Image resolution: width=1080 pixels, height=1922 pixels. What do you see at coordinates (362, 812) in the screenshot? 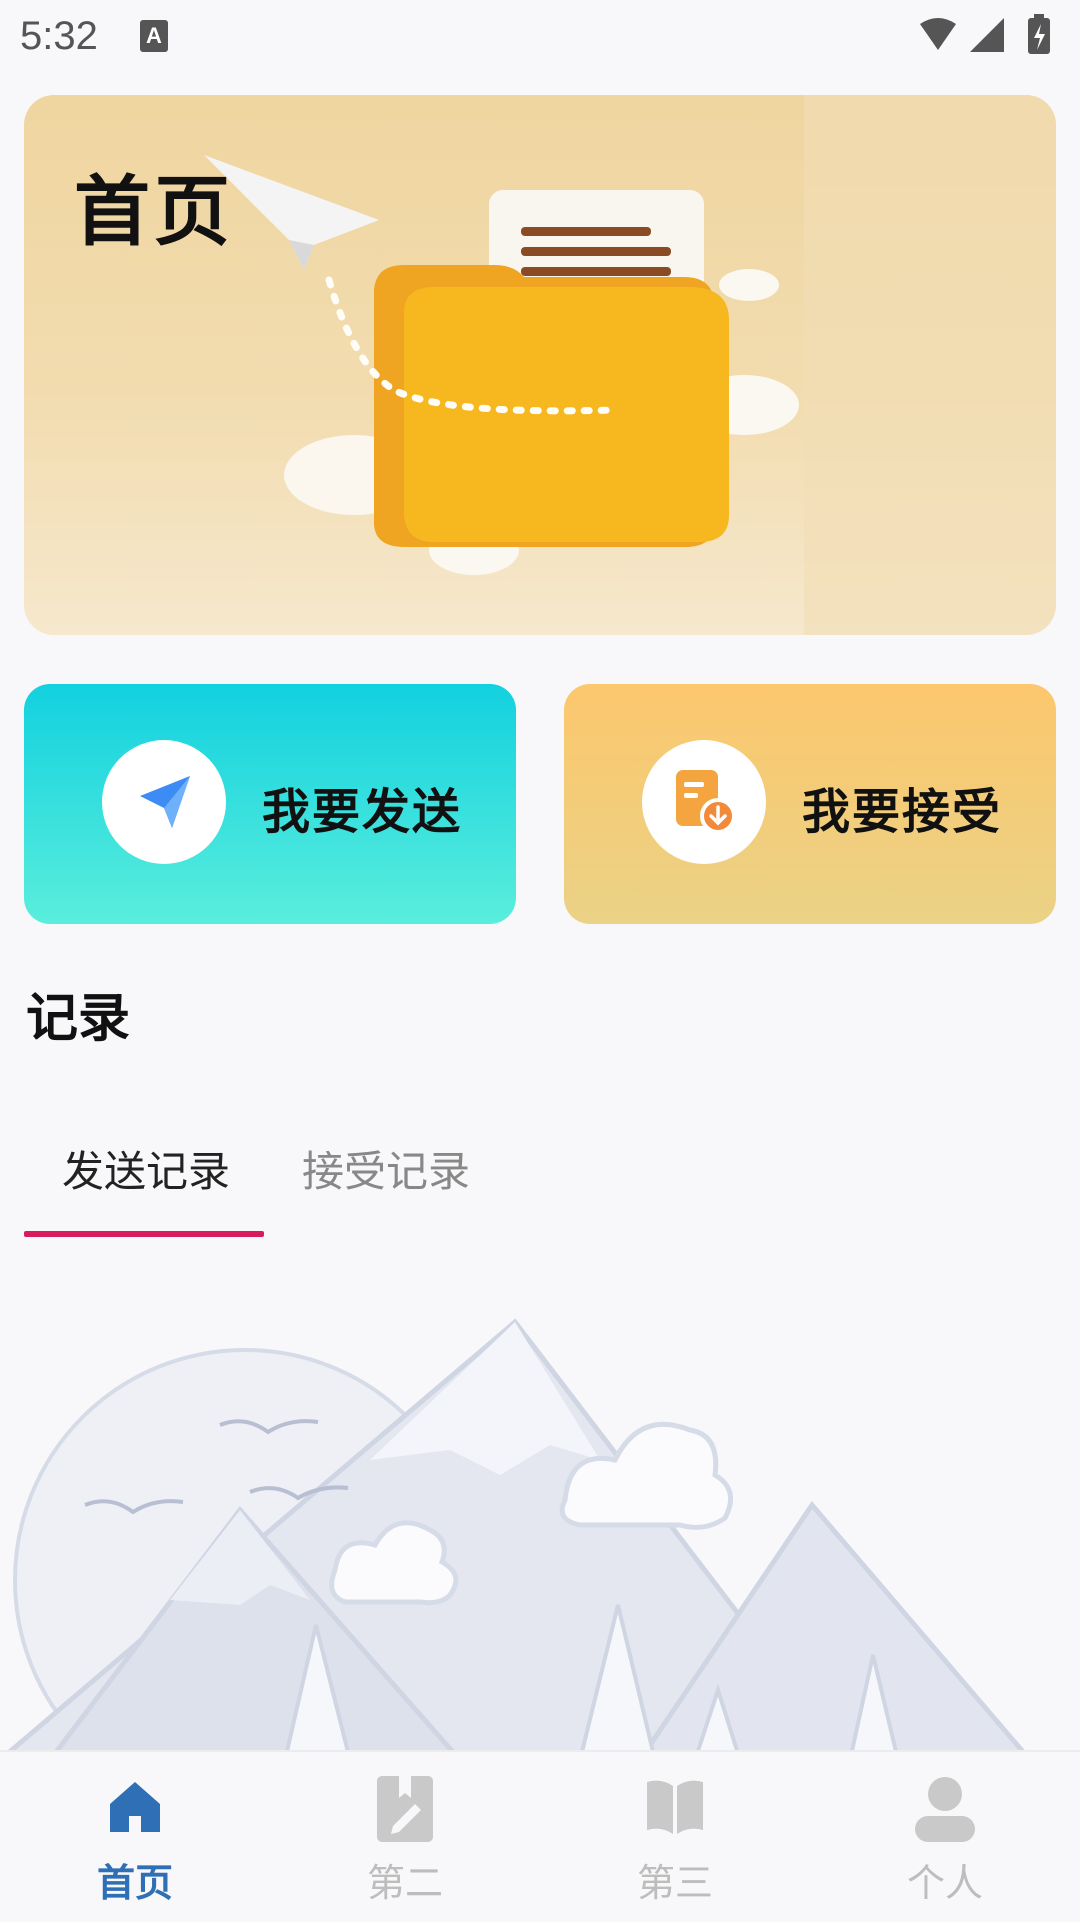
I see `send-label: 我要发送` at bounding box center [362, 812].